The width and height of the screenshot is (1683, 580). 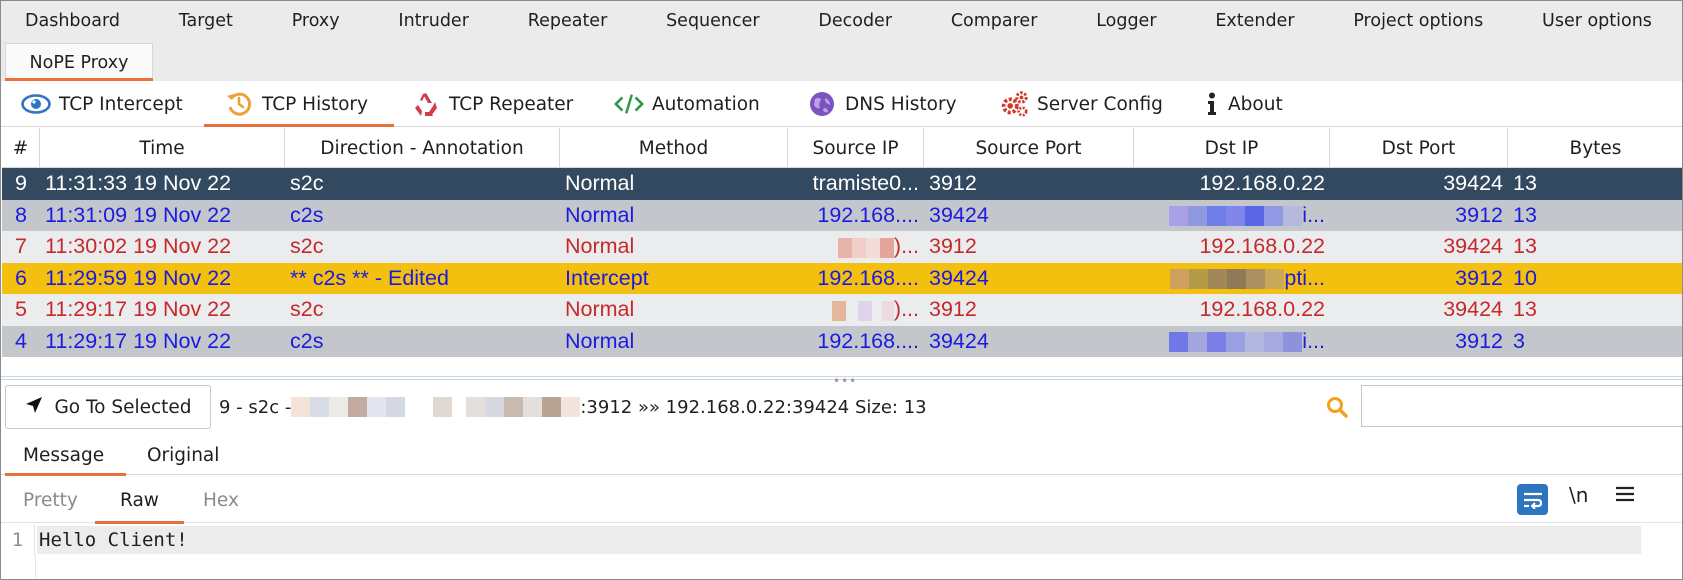 What do you see at coordinates (1519, 340) in the screenshot?
I see `cell-bytes: 3` at bounding box center [1519, 340].